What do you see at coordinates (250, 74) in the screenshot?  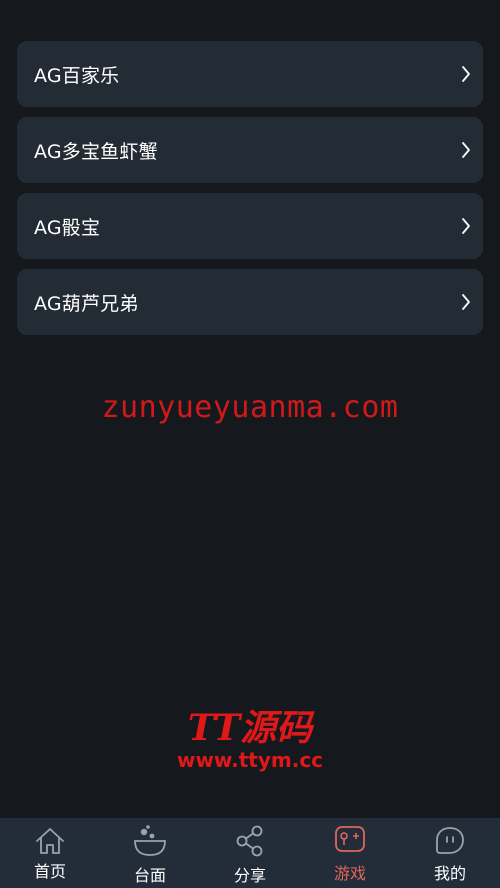 I see `list-item-ag-baccarat: AG百家乐` at bounding box center [250, 74].